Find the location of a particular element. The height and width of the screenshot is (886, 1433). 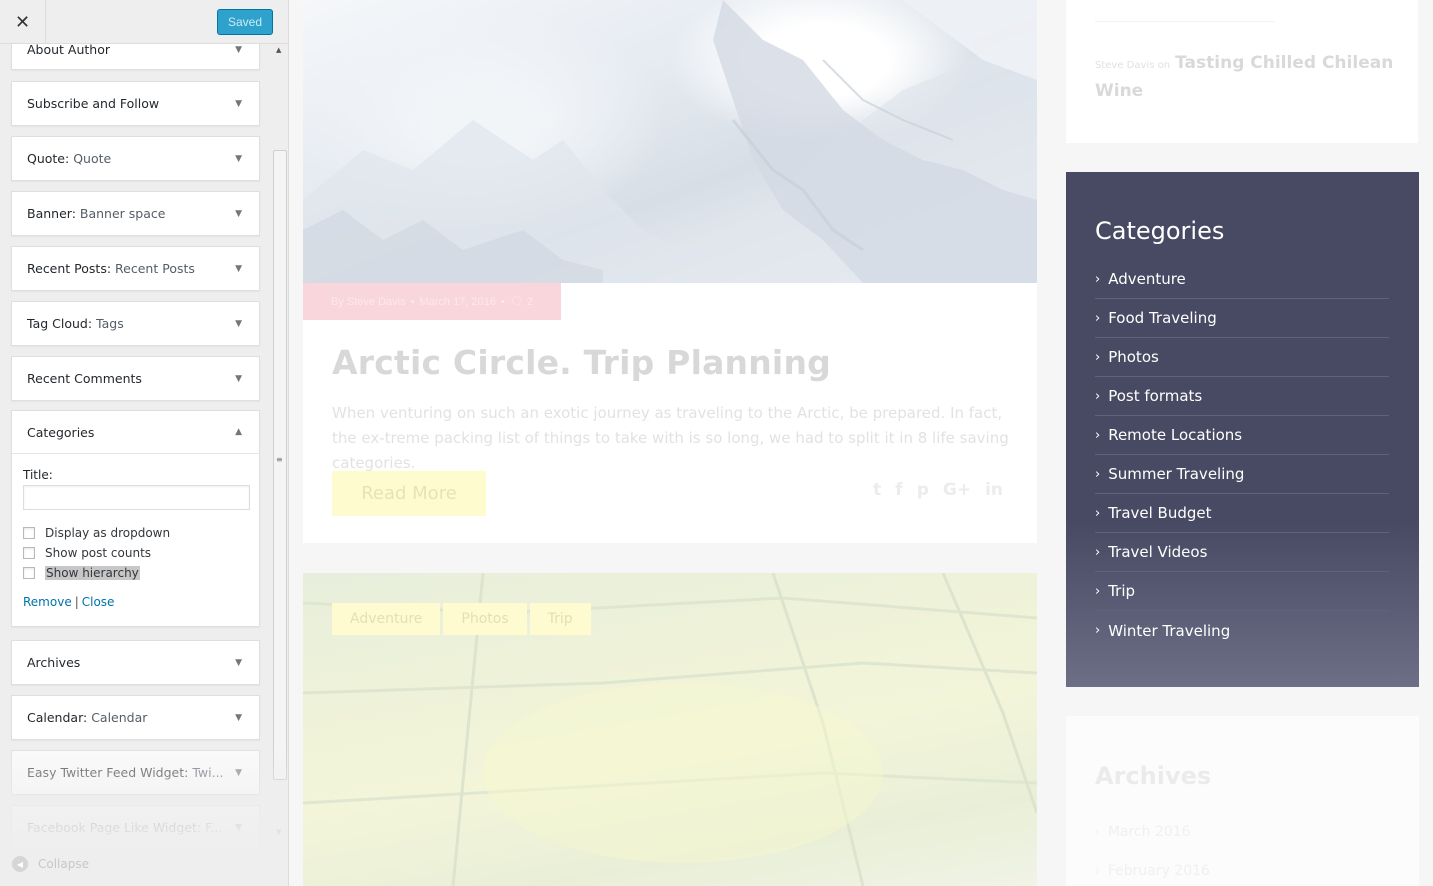

widget-facebook-page-like: Facebook Page Like Widget: F... ▼ is located at coordinates (135, 827).